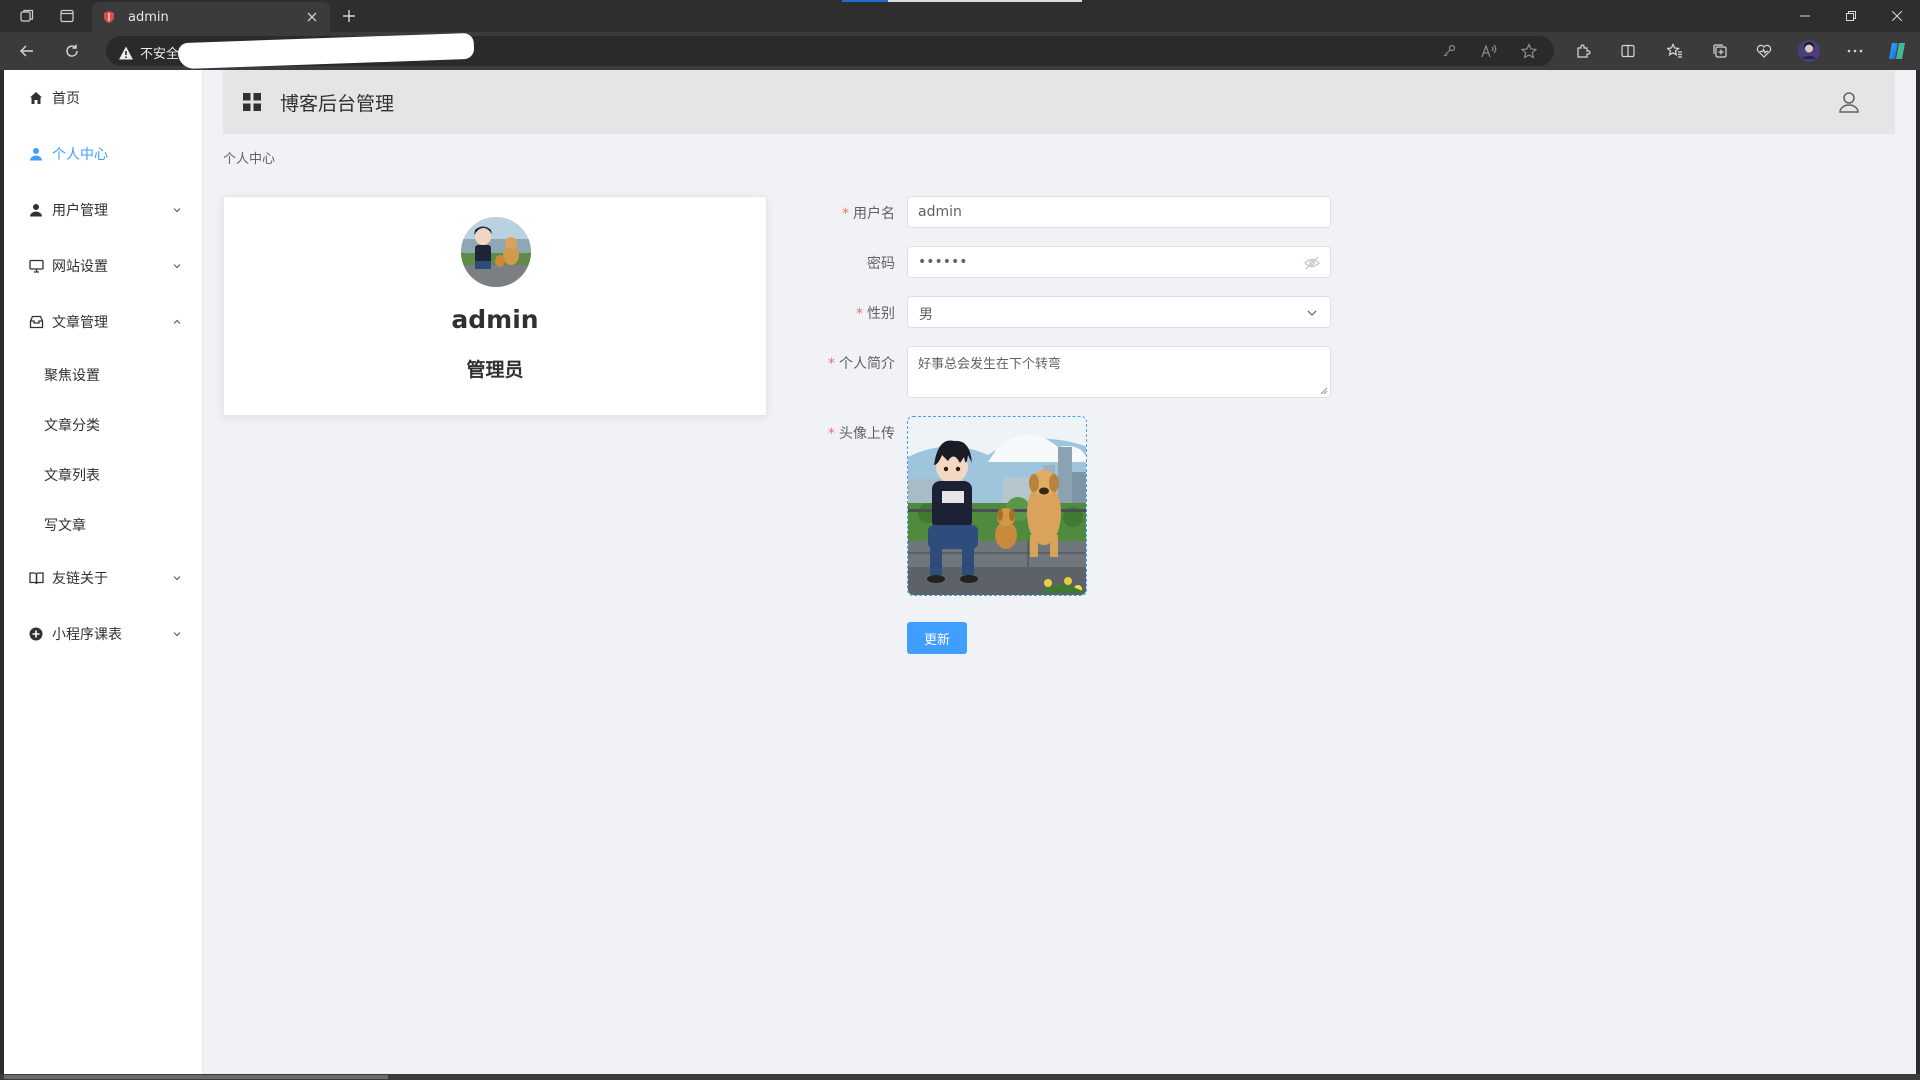  I want to click on address-bar: 不安全, so click(830, 51).